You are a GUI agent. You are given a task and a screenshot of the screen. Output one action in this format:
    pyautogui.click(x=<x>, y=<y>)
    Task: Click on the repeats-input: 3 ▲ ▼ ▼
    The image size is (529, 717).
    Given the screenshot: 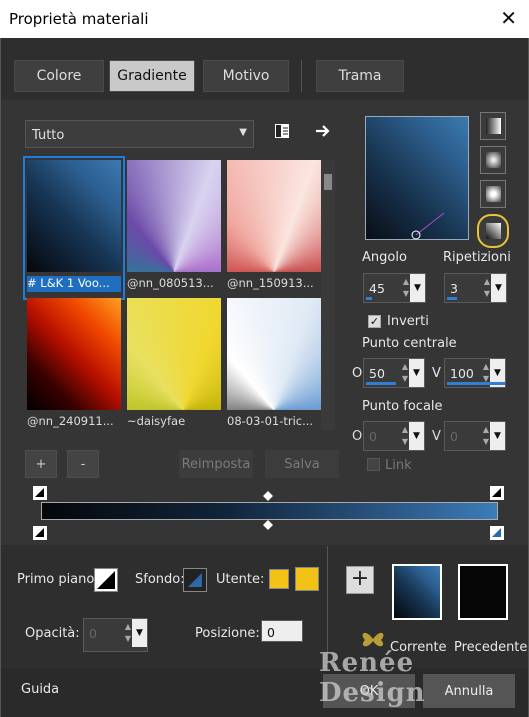 What is the action you would take?
    pyautogui.click(x=475, y=288)
    